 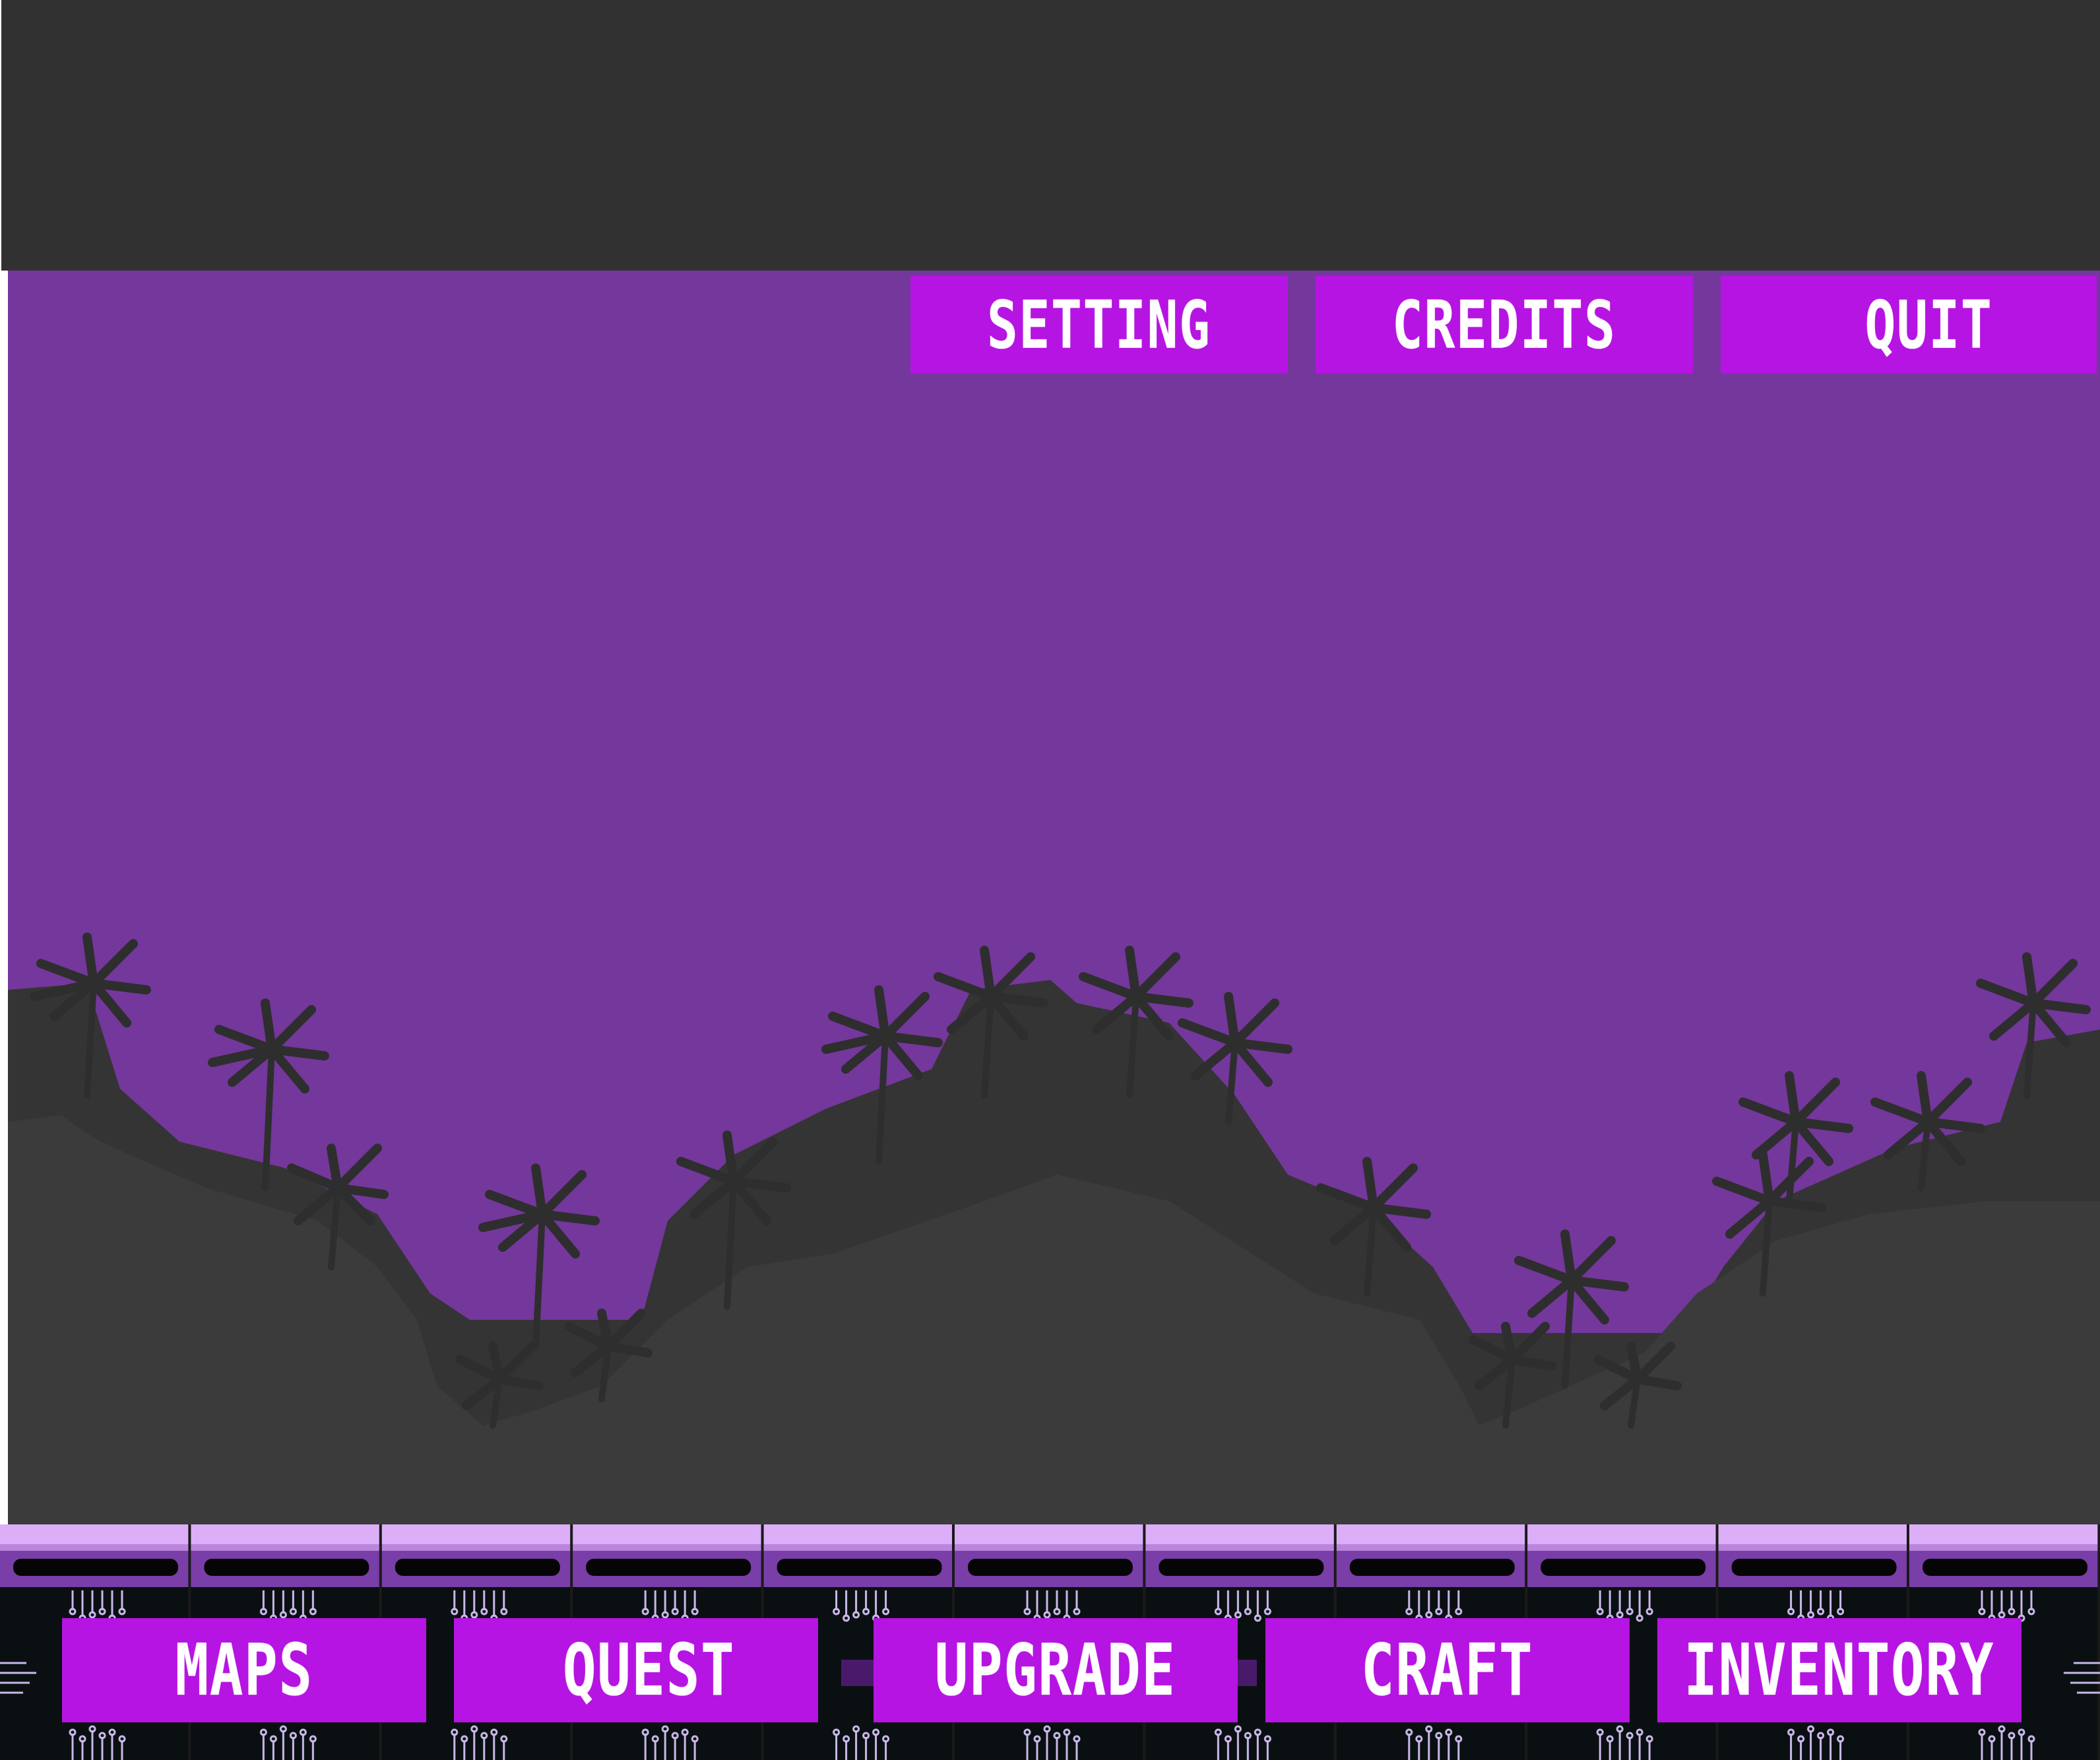 I want to click on inventory-button: INVENTORY, so click(x=1839, y=1670).